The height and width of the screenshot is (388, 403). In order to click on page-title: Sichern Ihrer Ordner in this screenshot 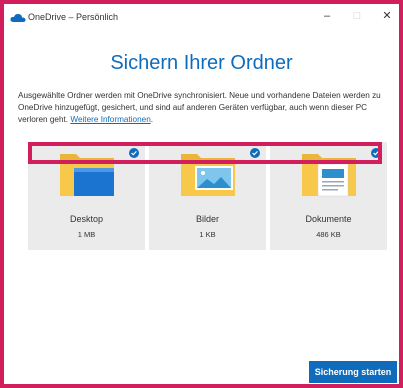, I will do `click(201, 63)`.